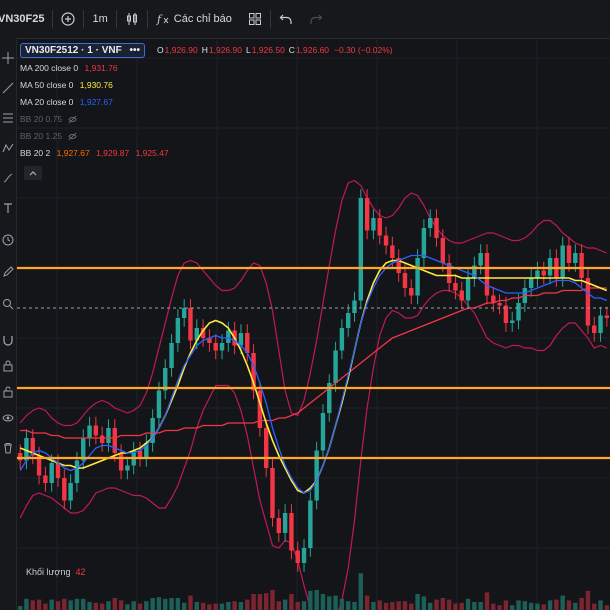  What do you see at coordinates (202, 19) in the screenshot?
I see `indicators-label: Các chỉ báo` at bounding box center [202, 19].